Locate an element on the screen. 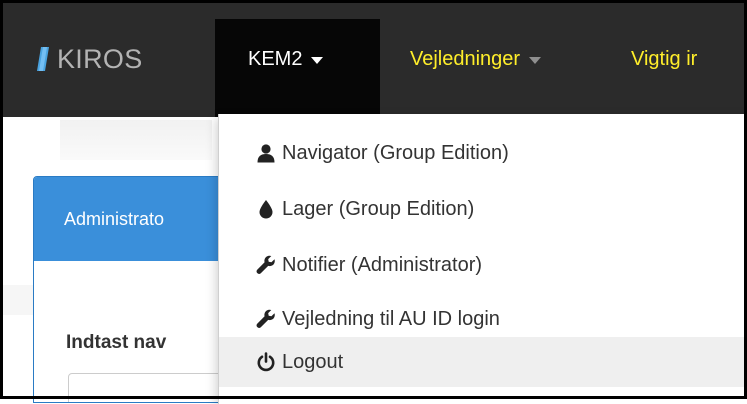 This screenshot has width=747, height=404. kiros-logo-icon is located at coordinates (43, 59).